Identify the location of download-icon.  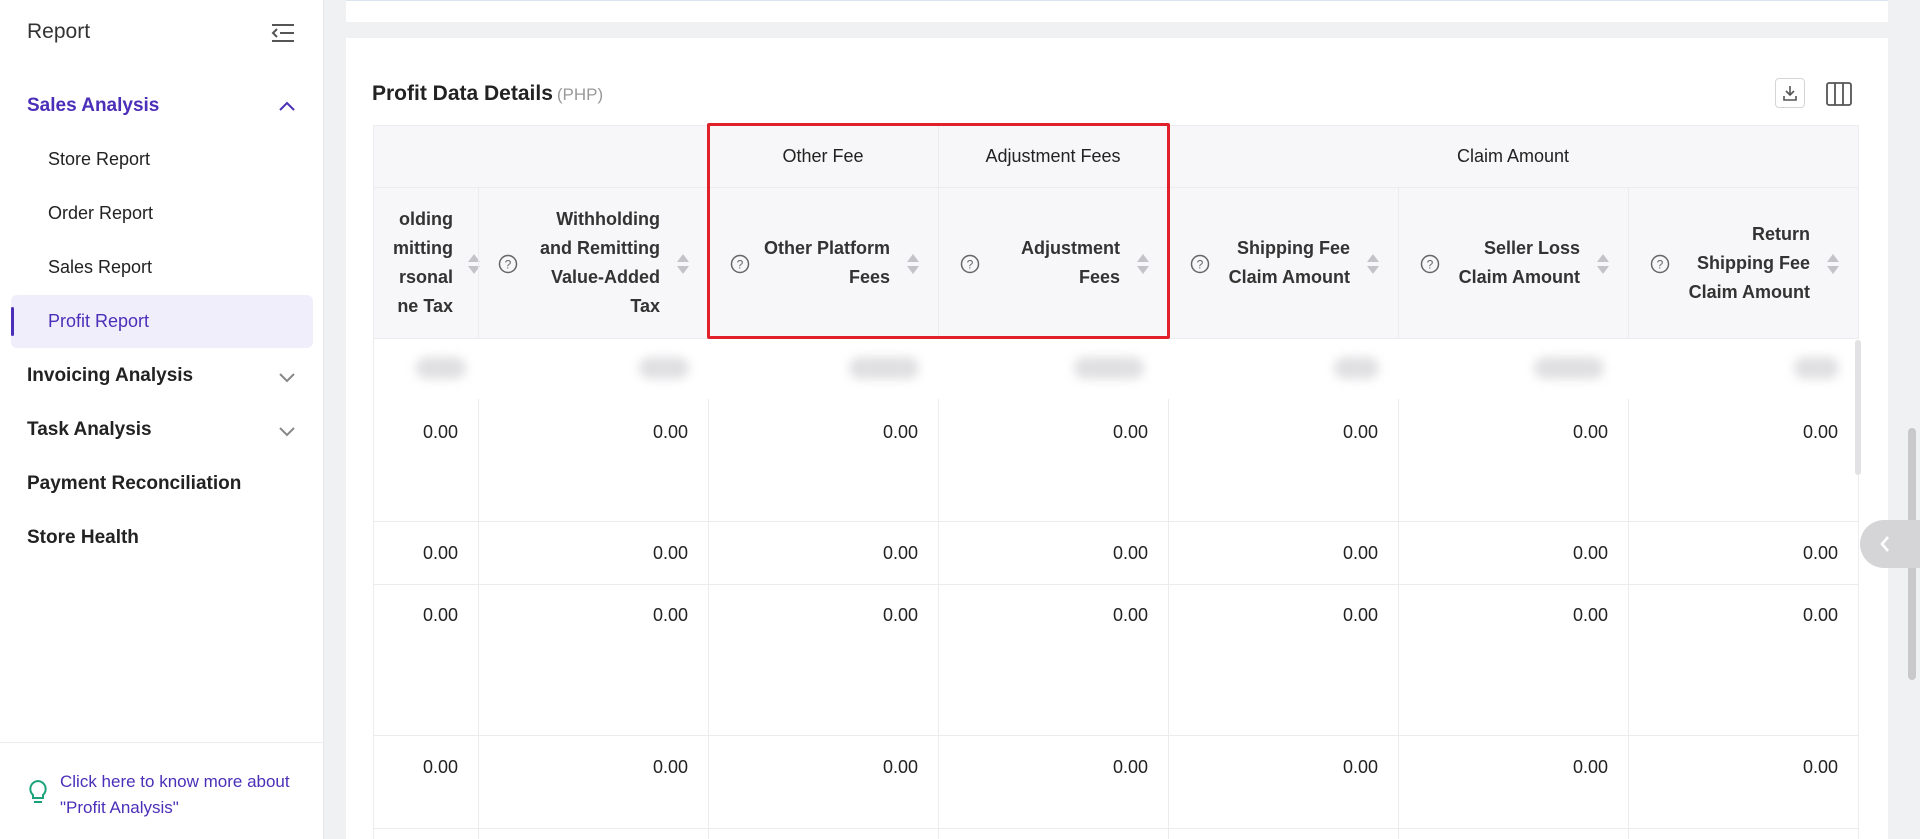
(1790, 93).